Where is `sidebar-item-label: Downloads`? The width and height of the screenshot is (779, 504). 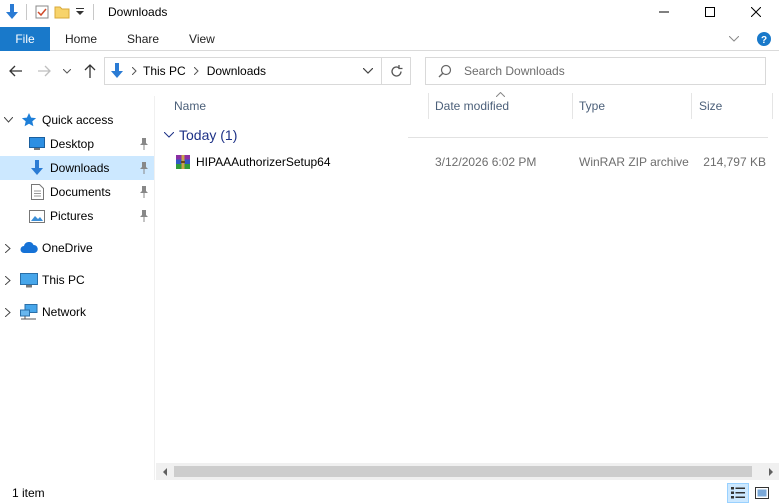 sidebar-item-label: Downloads is located at coordinates (80, 168).